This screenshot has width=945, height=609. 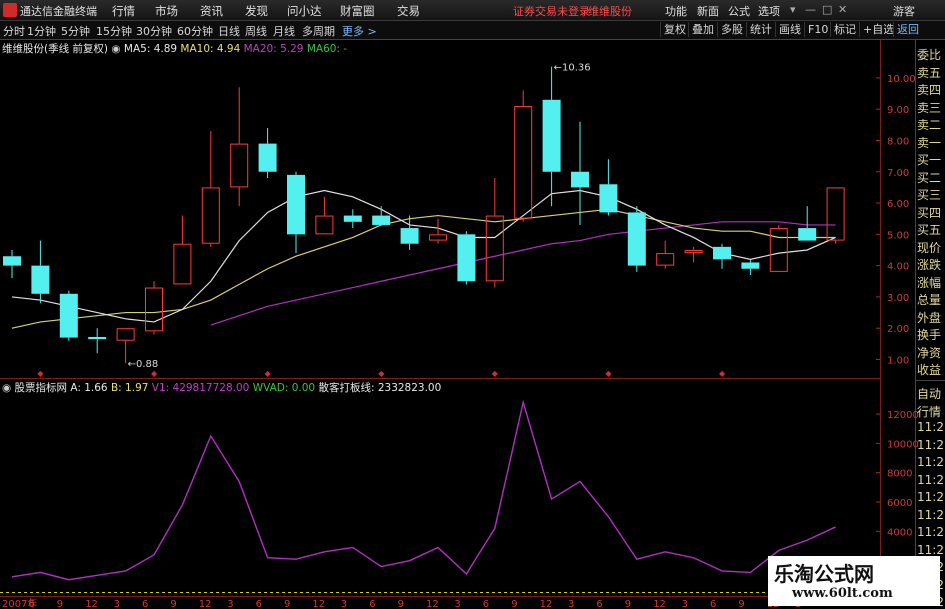 What do you see at coordinates (929, 212) in the screenshot?
I see `quote-panel-label: 买四` at bounding box center [929, 212].